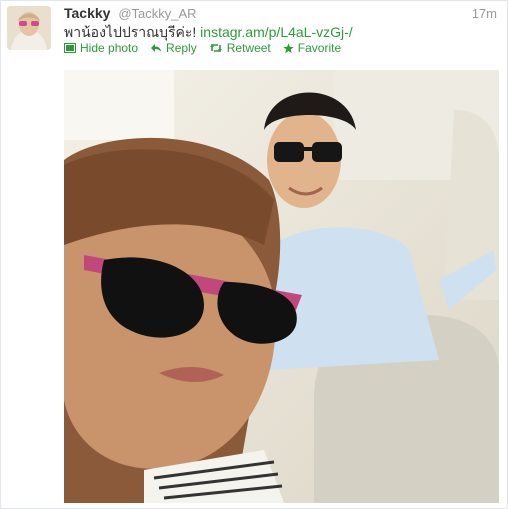 This screenshot has width=508, height=509. I want to click on favorite-button: Favorite, so click(312, 48).